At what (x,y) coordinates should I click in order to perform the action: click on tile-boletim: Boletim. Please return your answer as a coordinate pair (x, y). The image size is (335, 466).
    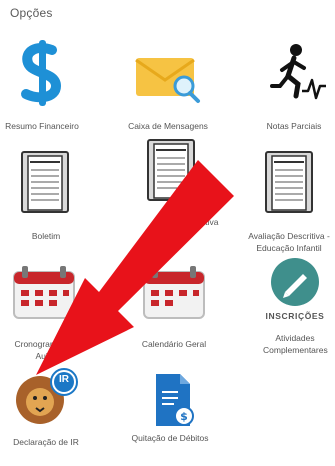
    Looking at the image, I should click on (51, 194).